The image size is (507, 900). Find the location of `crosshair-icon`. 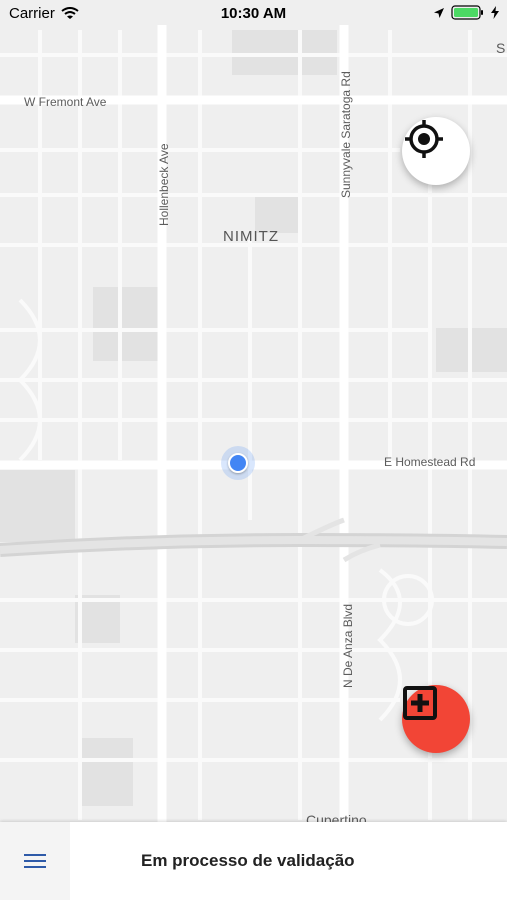

crosshair-icon is located at coordinates (424, 139).